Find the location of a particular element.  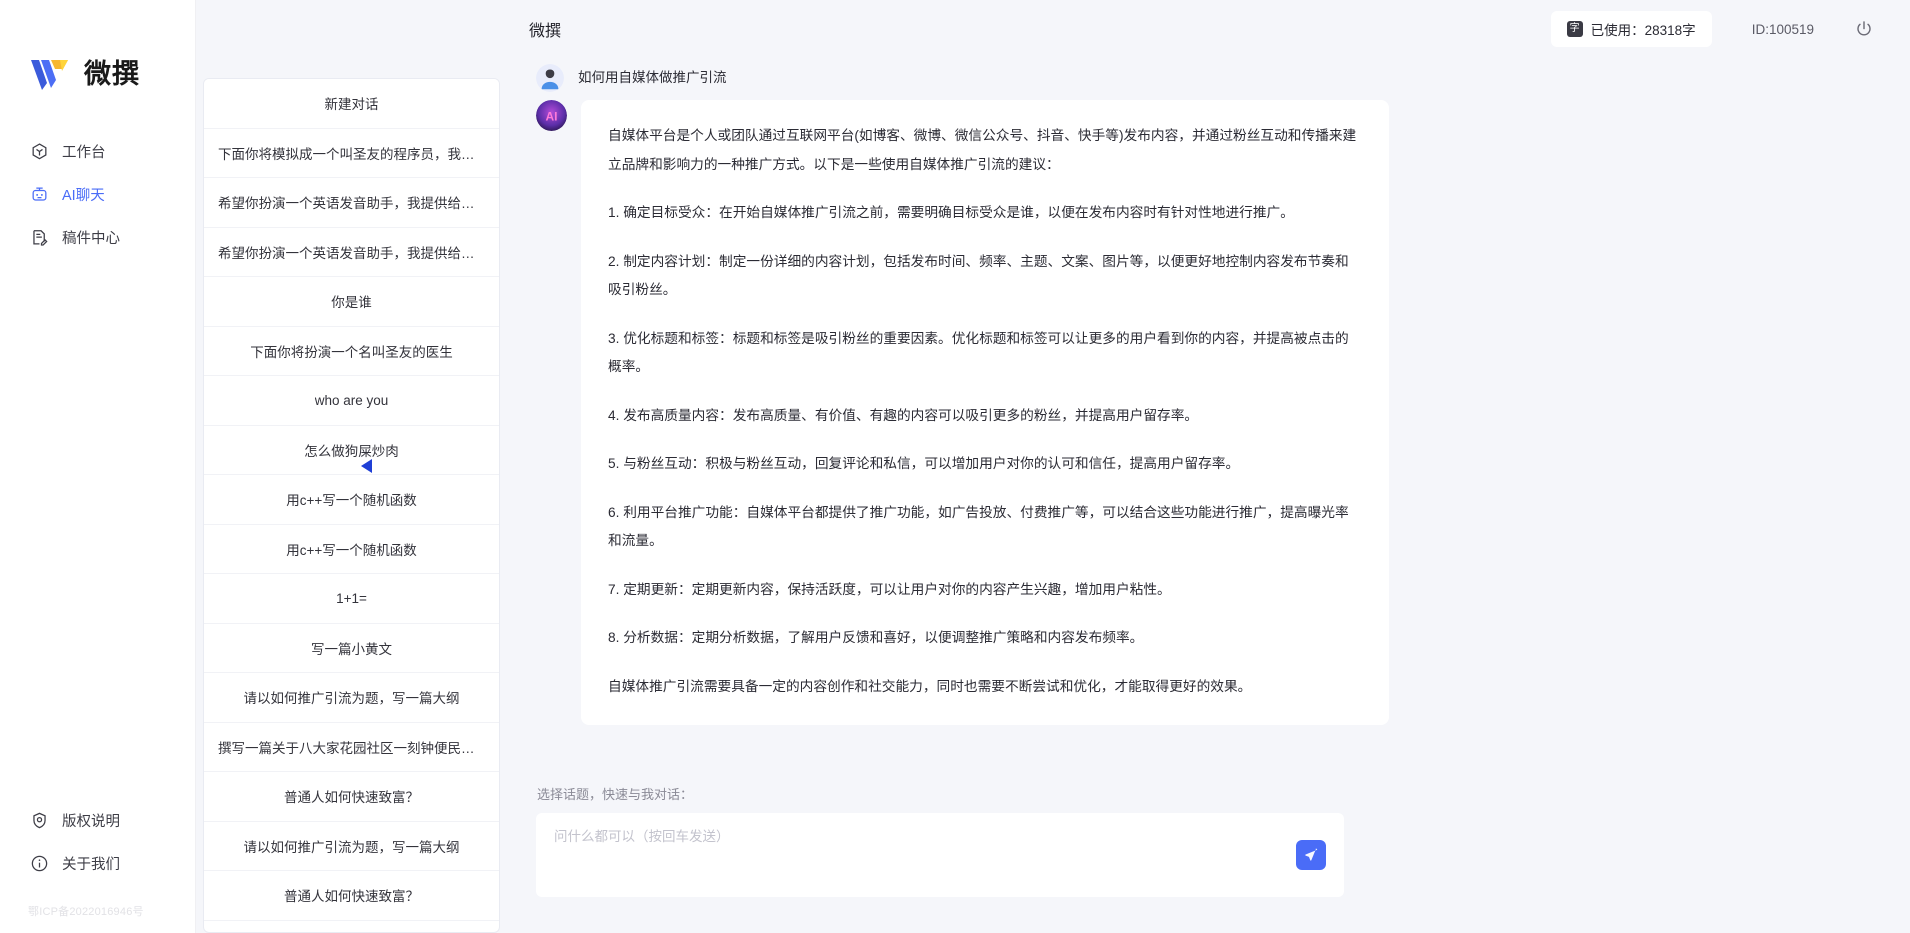

conversation-item: 下面你将扮演一个名叫圣友的医生 is located at coordinates (351, 351).